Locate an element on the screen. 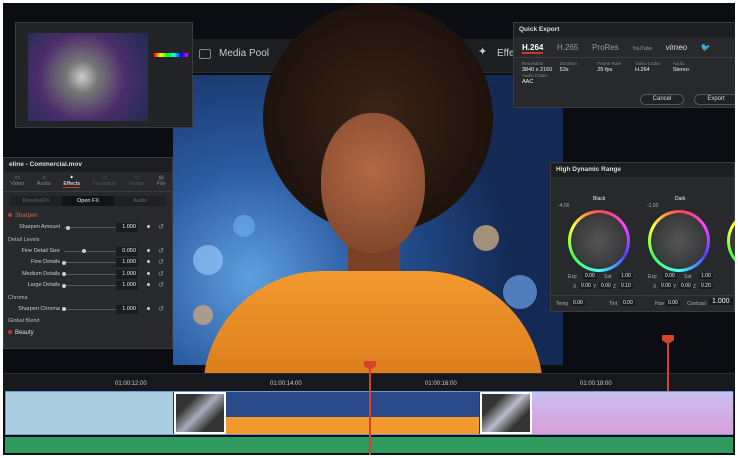  large-details-value: 1.000 is located at coordinates (127, 285).